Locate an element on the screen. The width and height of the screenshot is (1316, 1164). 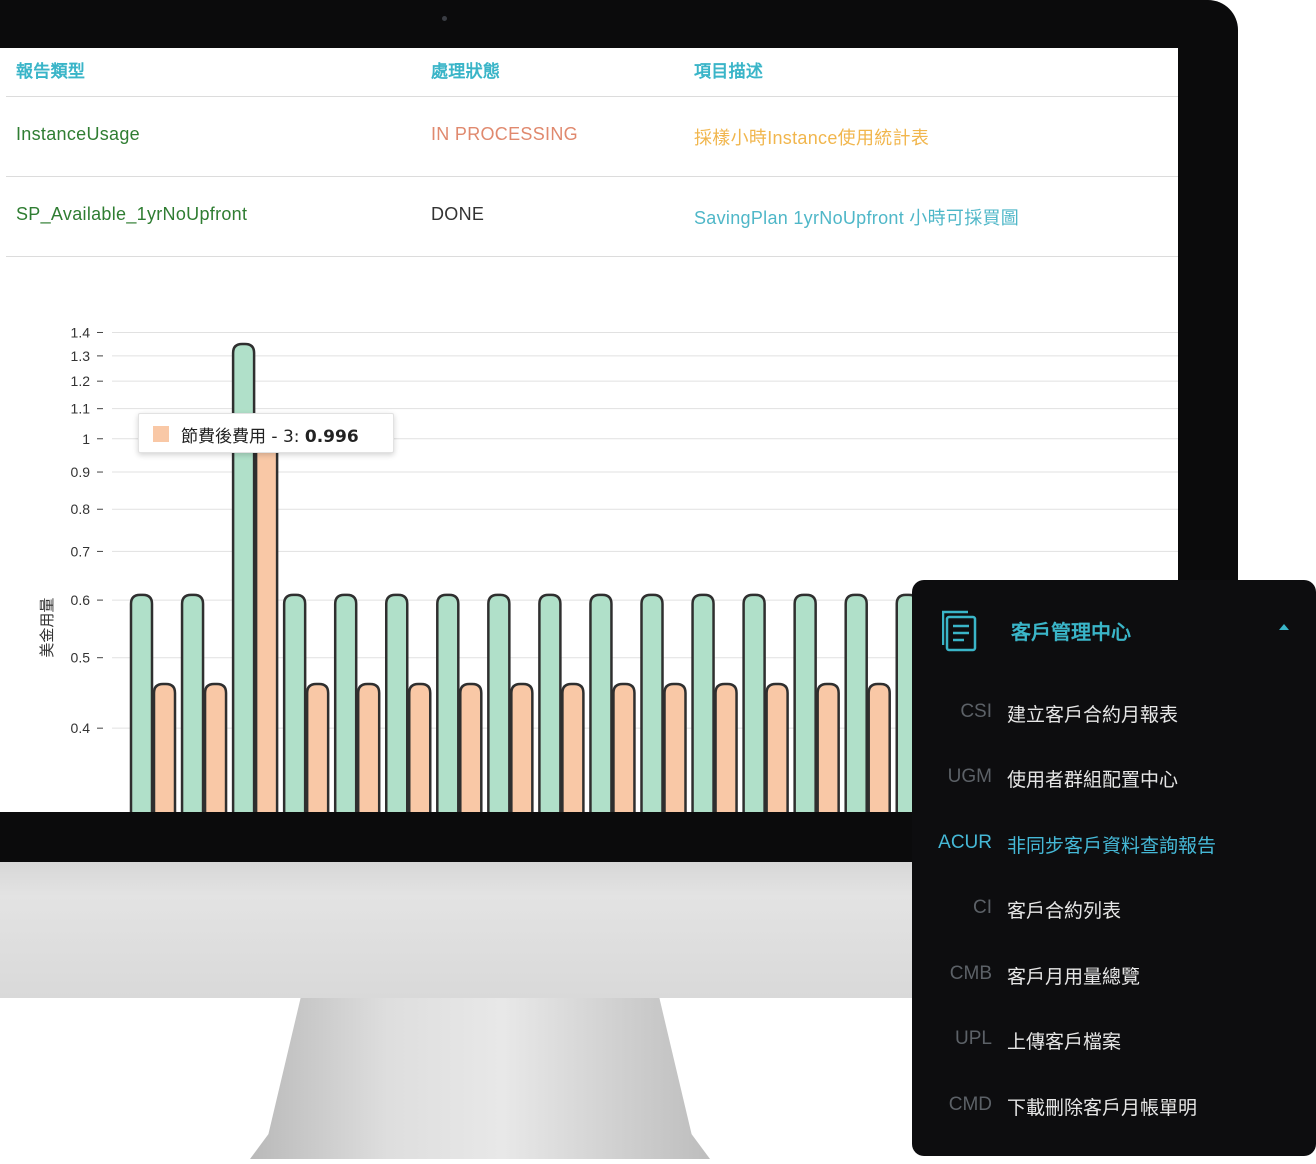
menu-item-ugm: UGM 使用者群組配置中心 is located at coordinates (1114, 778).